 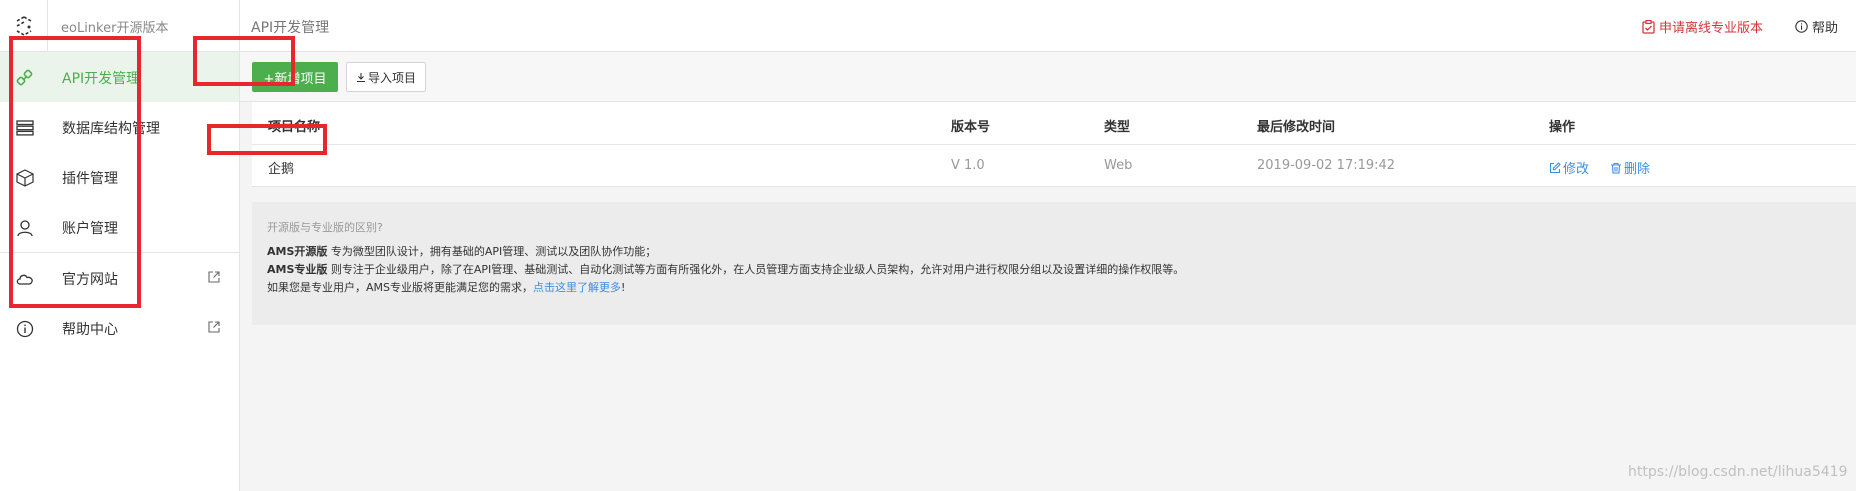 What do you see at coordinates (239, 26) in the screenshot?
I see `header-divider` at bounding box center [239, 26].